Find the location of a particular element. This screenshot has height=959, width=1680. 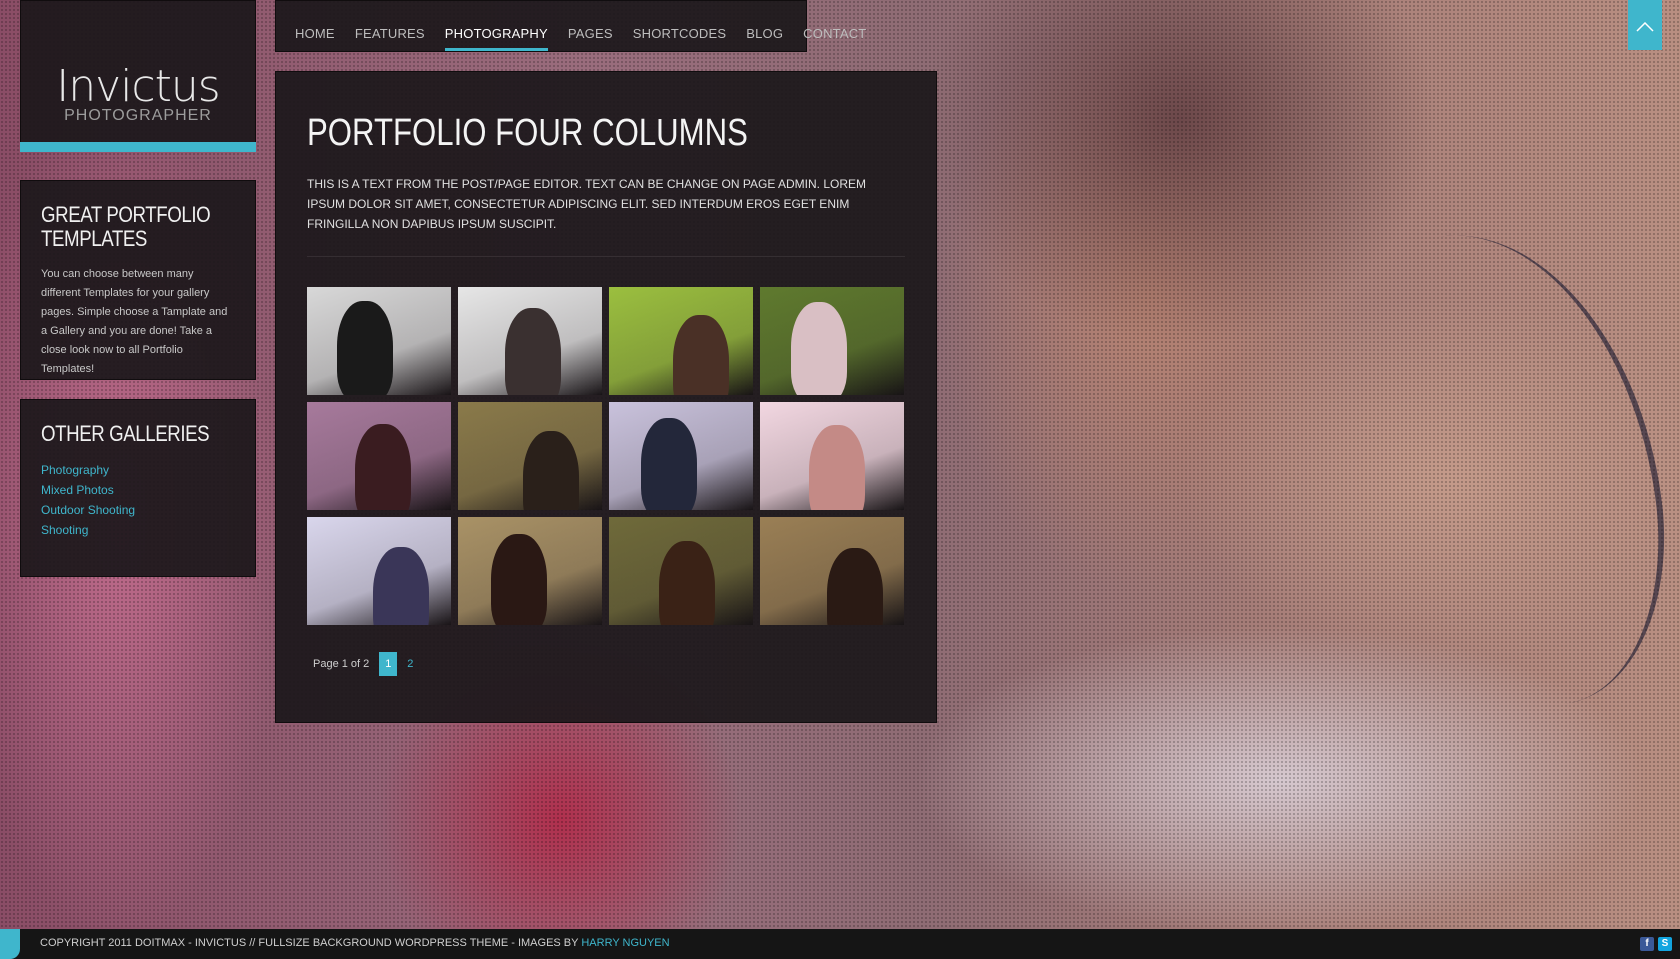

nav-item-contact: CONTACT is located at coordinates (834, 26).